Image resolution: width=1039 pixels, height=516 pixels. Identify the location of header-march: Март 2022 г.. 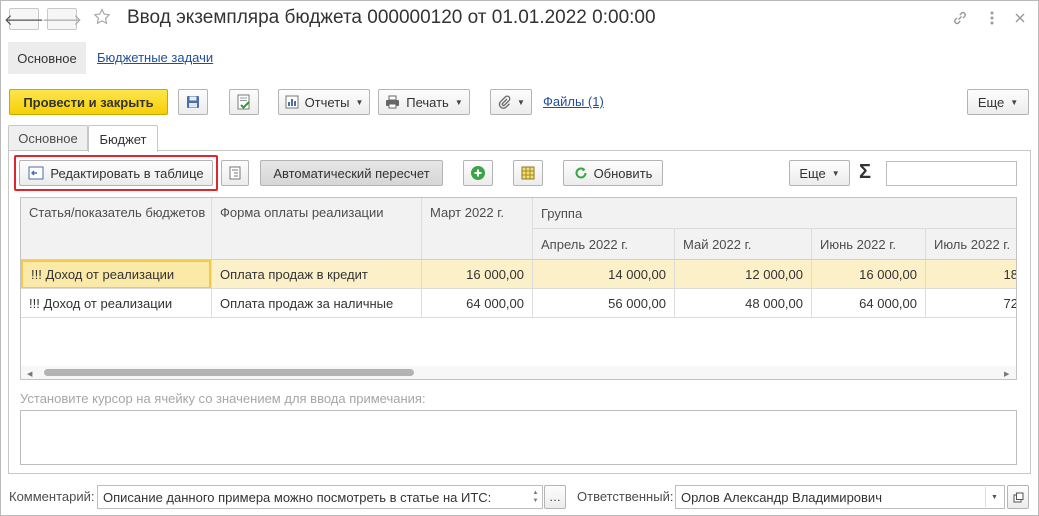
(477, 229).